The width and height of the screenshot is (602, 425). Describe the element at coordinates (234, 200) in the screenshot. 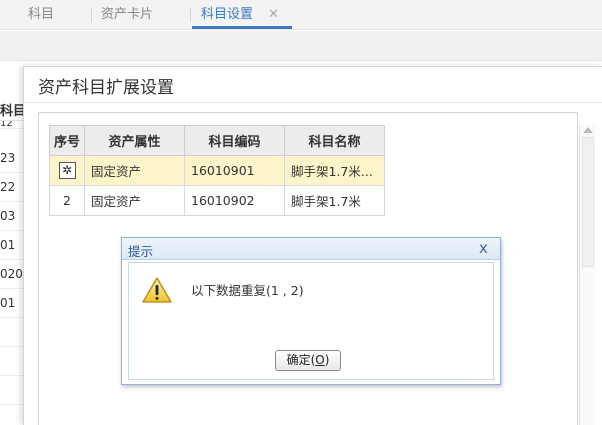

I see `subject-code-cell: 16010902` at that location.